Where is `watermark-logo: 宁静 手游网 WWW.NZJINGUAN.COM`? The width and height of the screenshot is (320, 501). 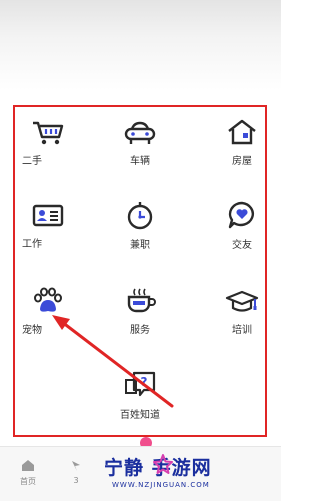 watermark-logo: 宁静 手游网 WWW.NZJINGUAN.COM is located at coordinates (189, 474).